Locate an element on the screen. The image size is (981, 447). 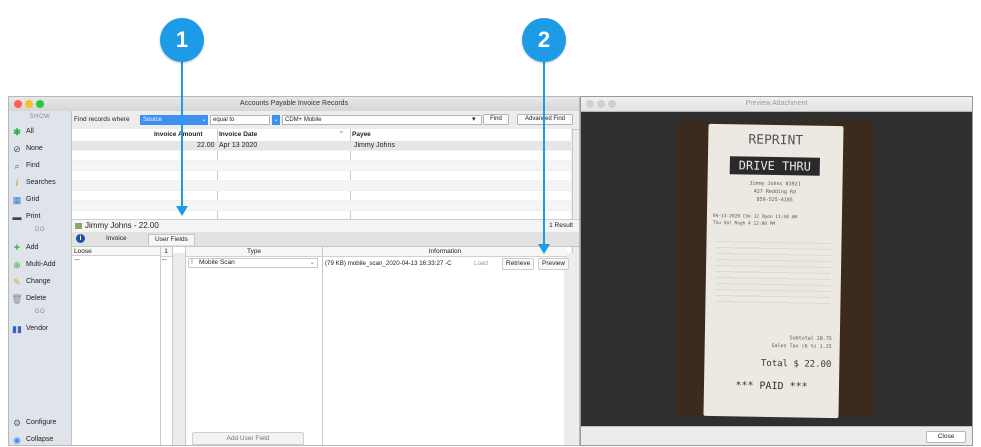
grid-icon: ▦ is located at coordinates (17, 200).